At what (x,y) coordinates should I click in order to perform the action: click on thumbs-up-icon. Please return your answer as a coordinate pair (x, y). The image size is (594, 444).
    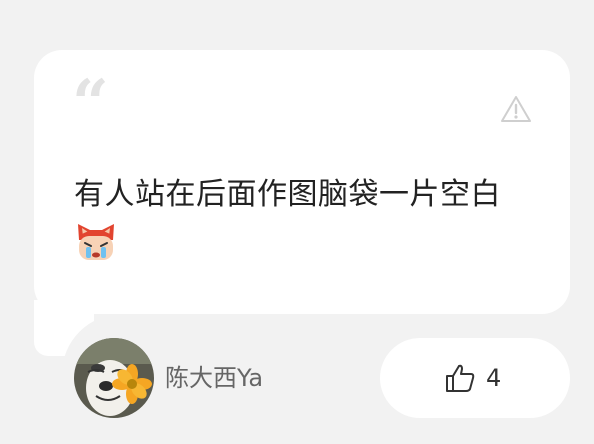
    Looking at the image, I should click on (460, 378).